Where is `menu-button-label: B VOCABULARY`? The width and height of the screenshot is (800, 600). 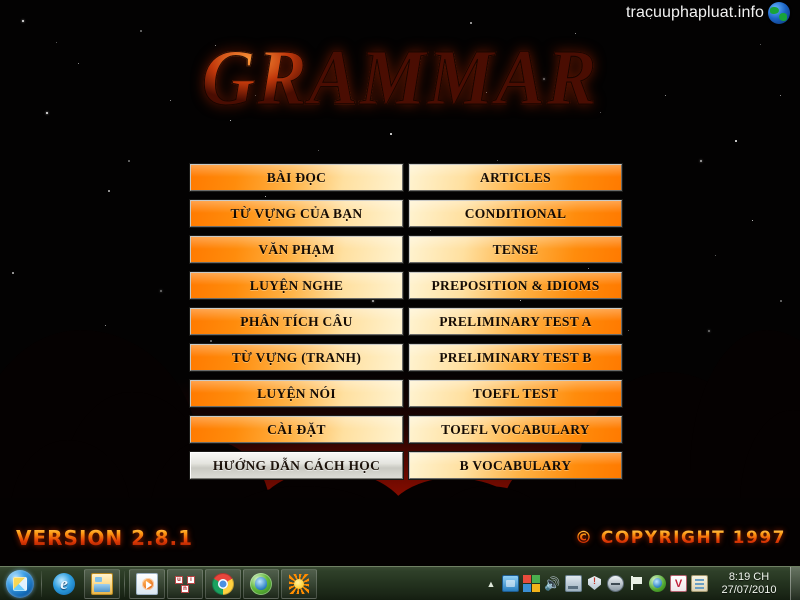
menu-button-label: B VOCABULARY is located at coordinates (515, 465).